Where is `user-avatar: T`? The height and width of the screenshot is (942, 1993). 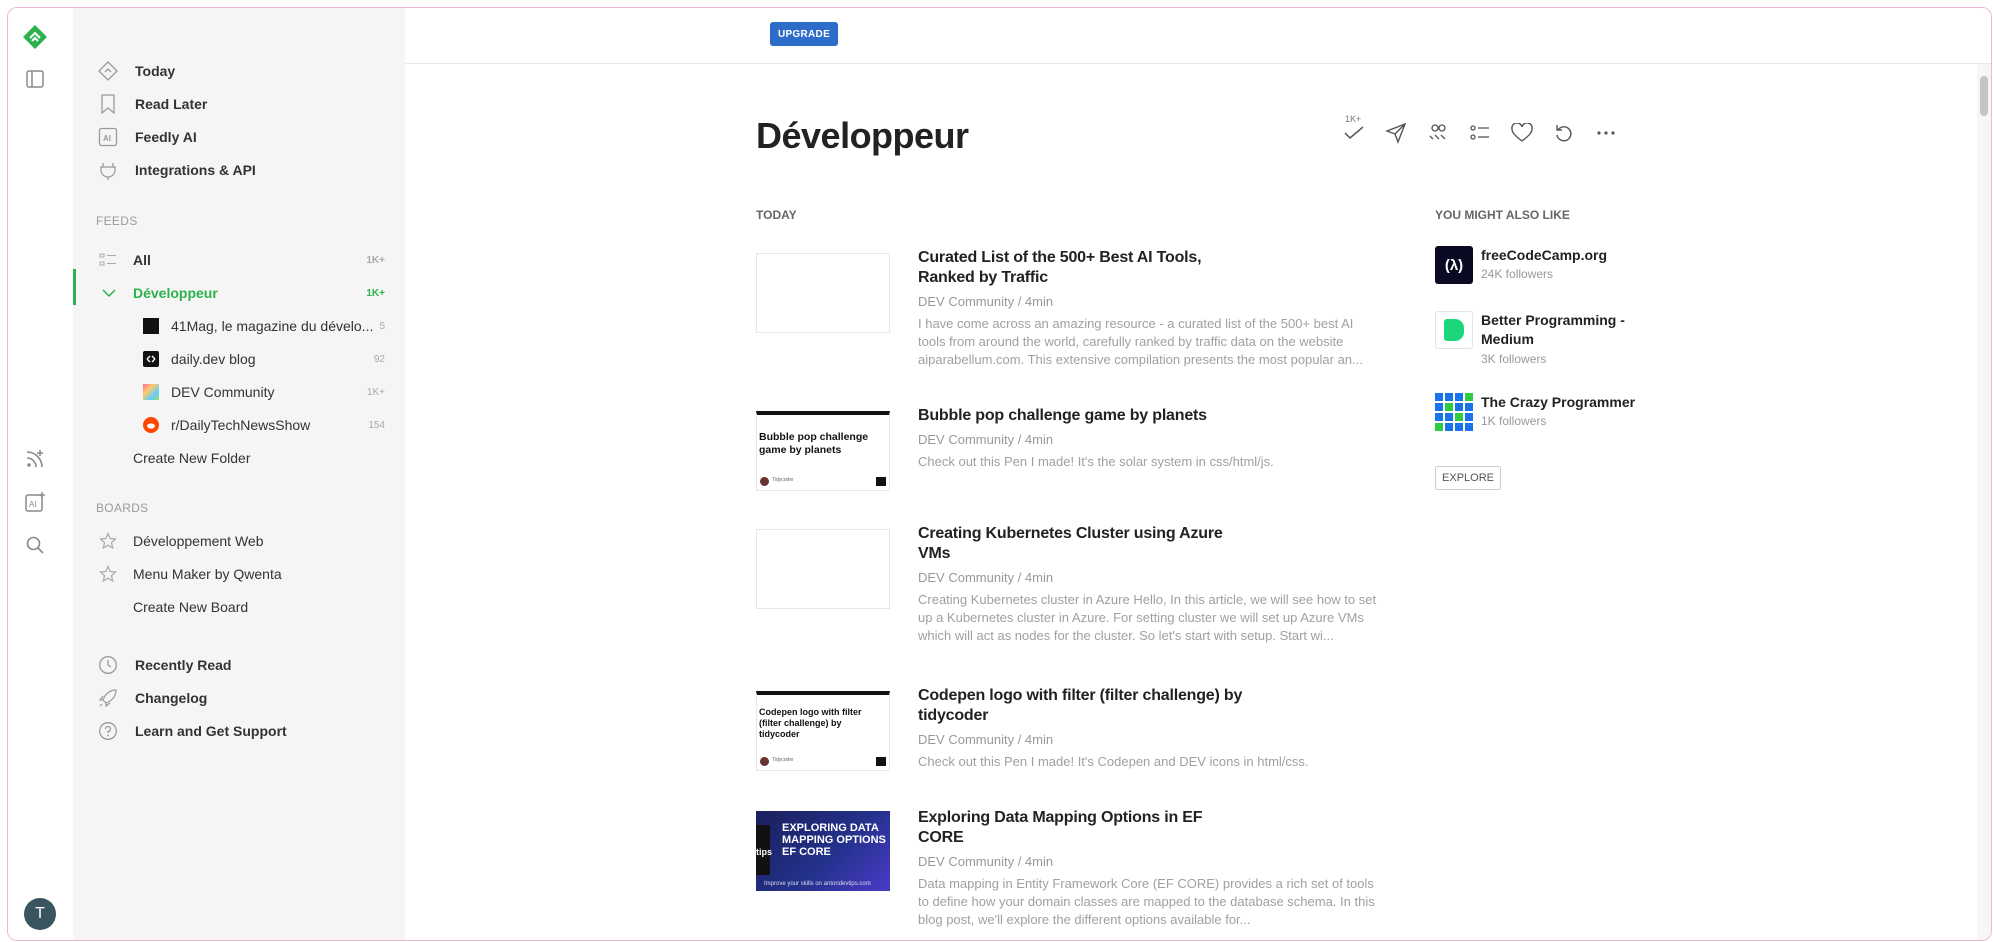 user-avatar: T is located at coordinates (40, 914).